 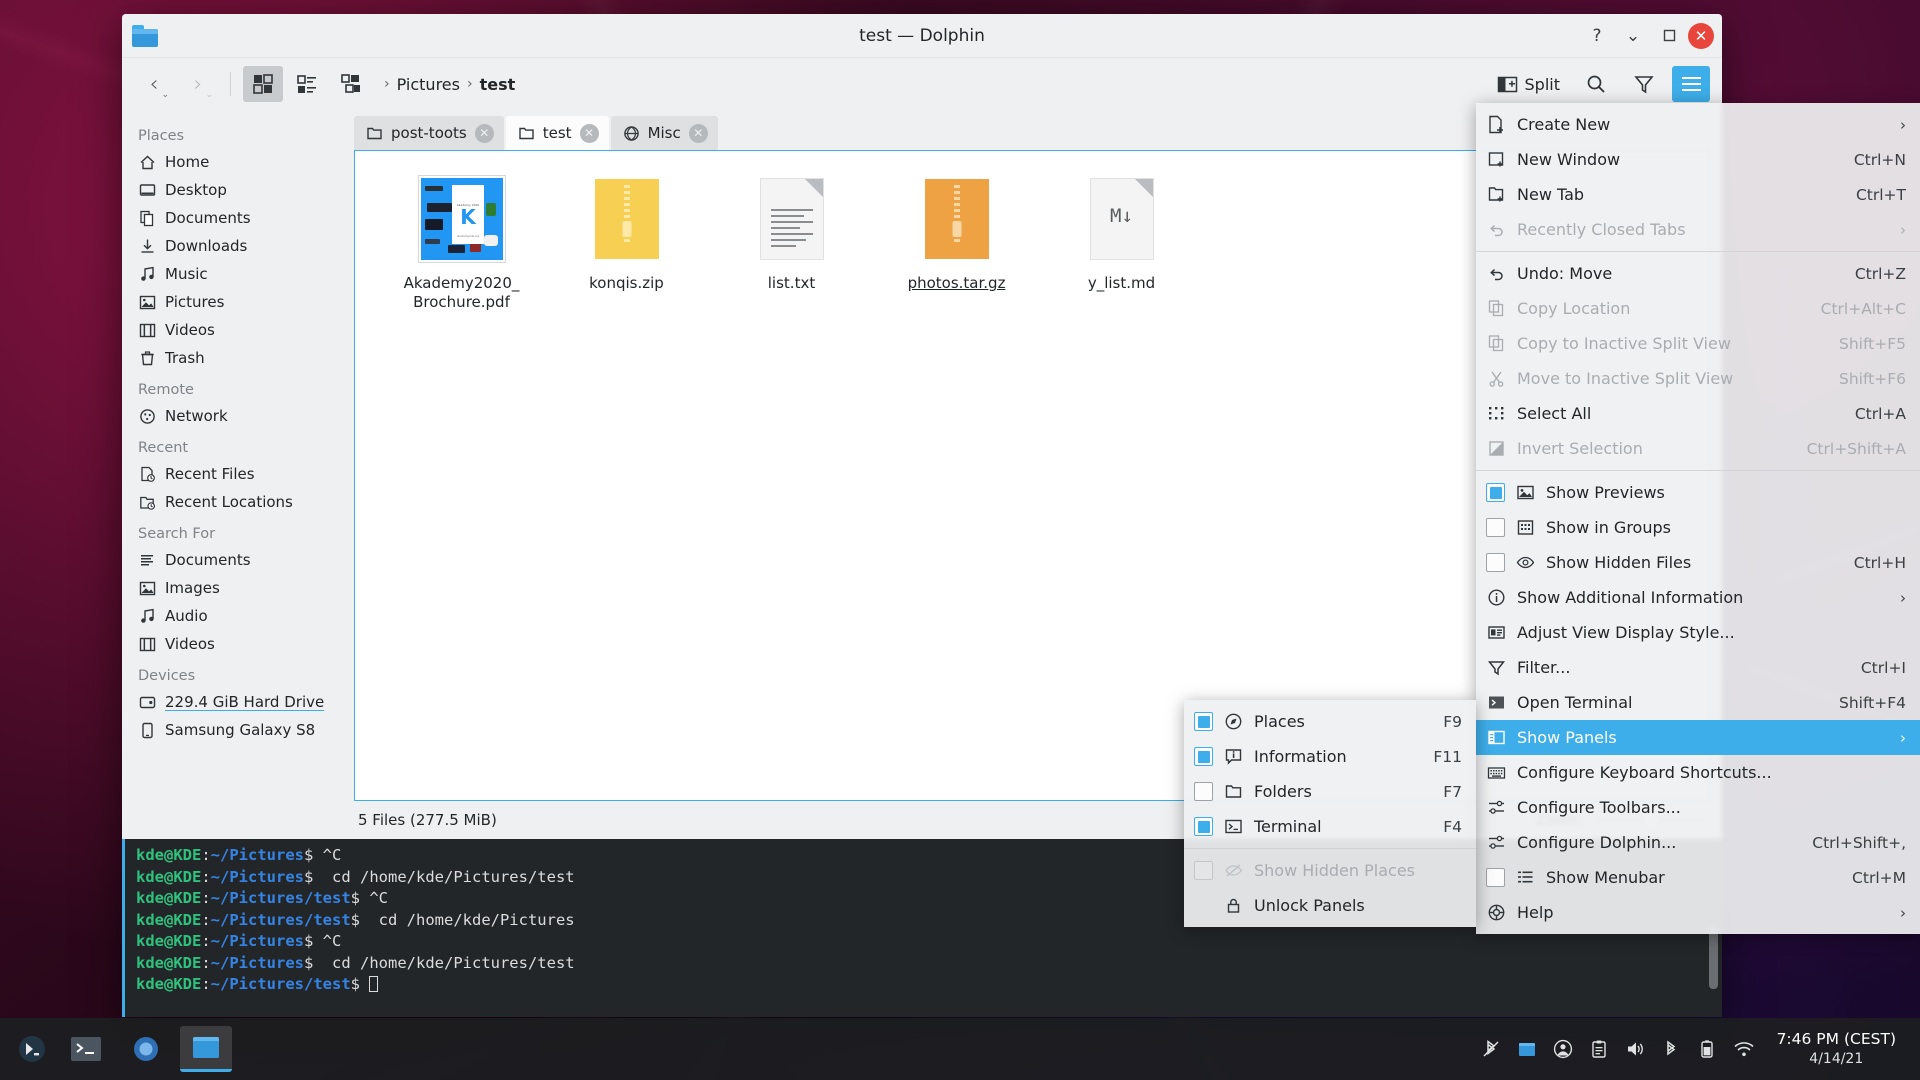 I want to click on bluetooth-icon, so click(x=1671, y=1049).